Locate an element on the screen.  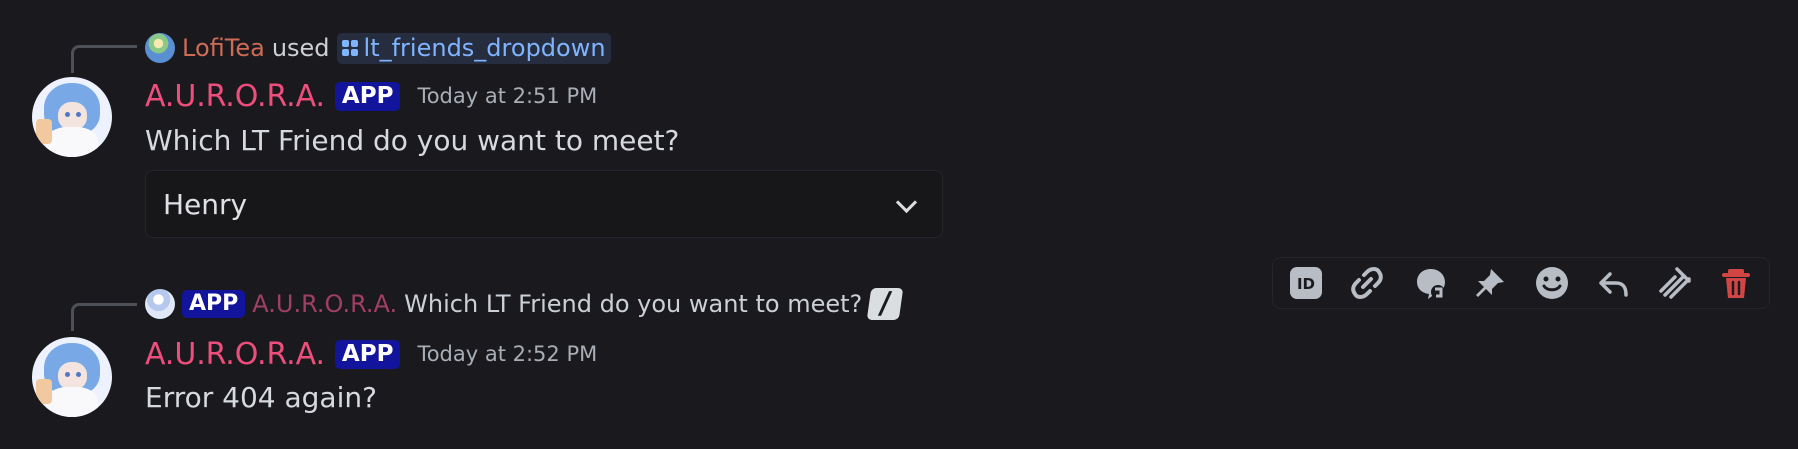
copy-id-button: ID is located at coordinates (1306, 283).